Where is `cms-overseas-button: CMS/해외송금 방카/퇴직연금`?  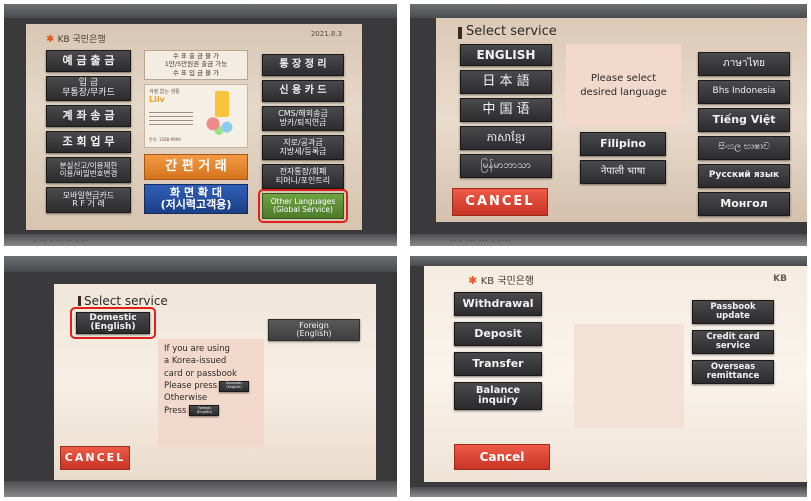
cms-overseas-button: CMS/해외송금 방카/퇴직연금 is located at coordinates (303, 118).